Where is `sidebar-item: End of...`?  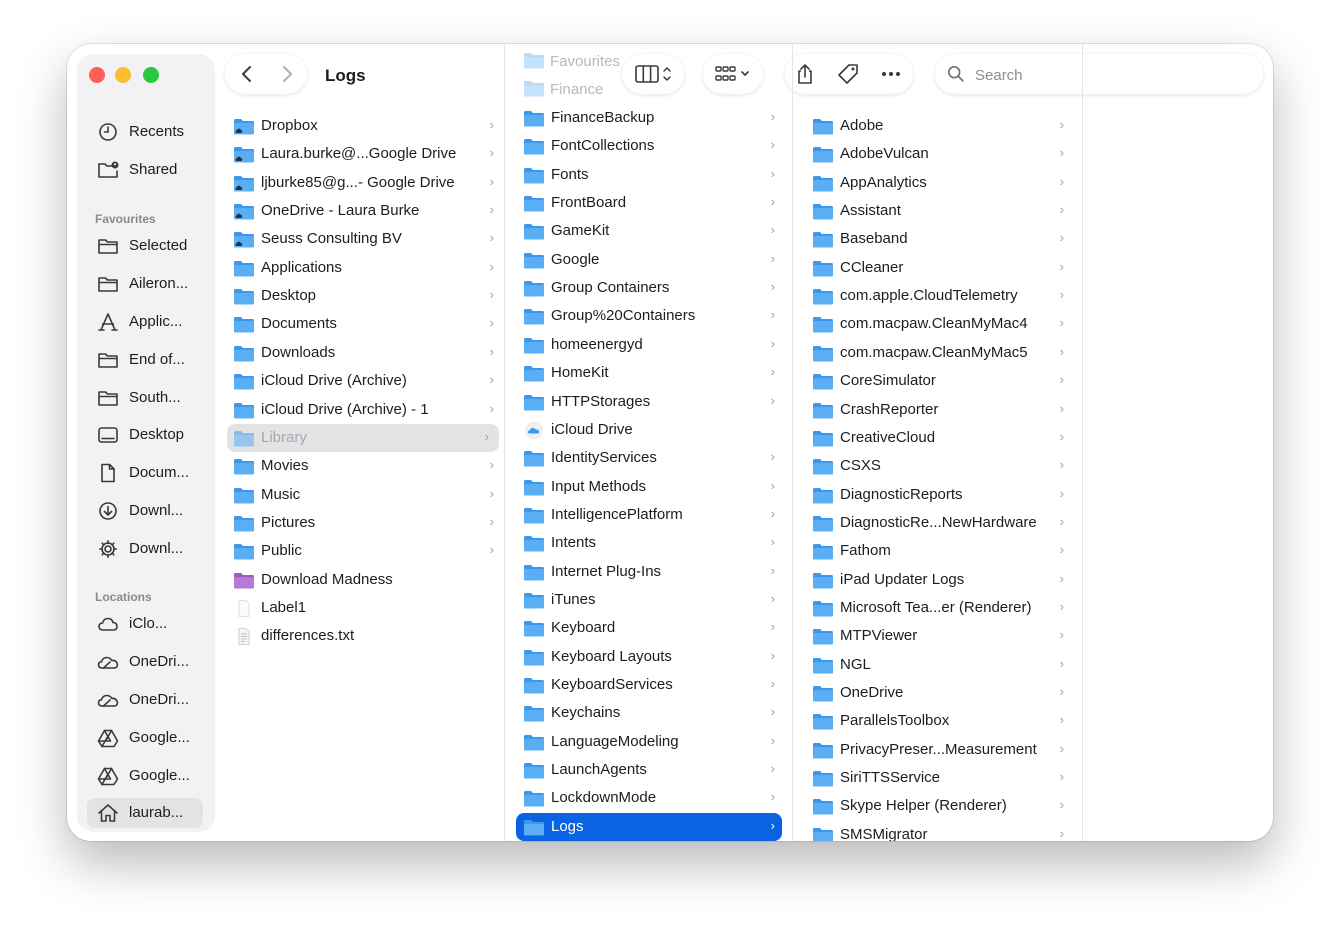 sidebar-item: End of... is located at coordinates (145, 360).